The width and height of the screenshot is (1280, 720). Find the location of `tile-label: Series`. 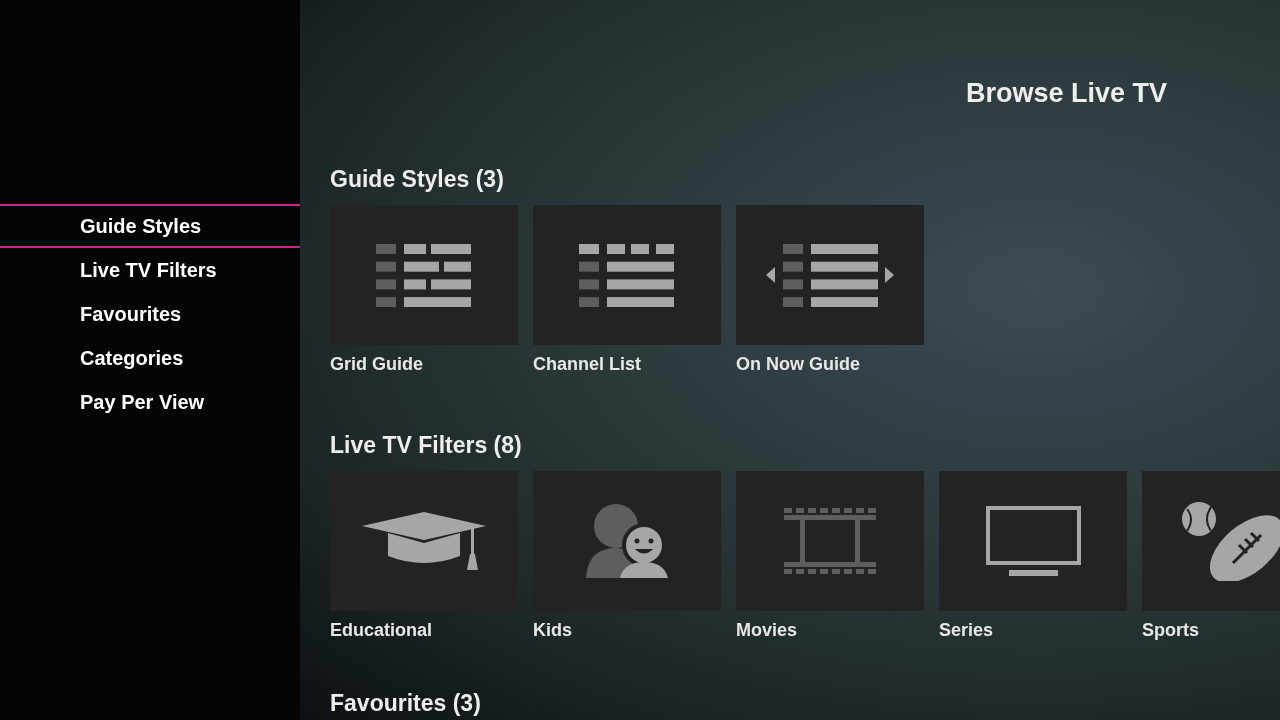

tile-label: Series is located at coordinates (967, 630).